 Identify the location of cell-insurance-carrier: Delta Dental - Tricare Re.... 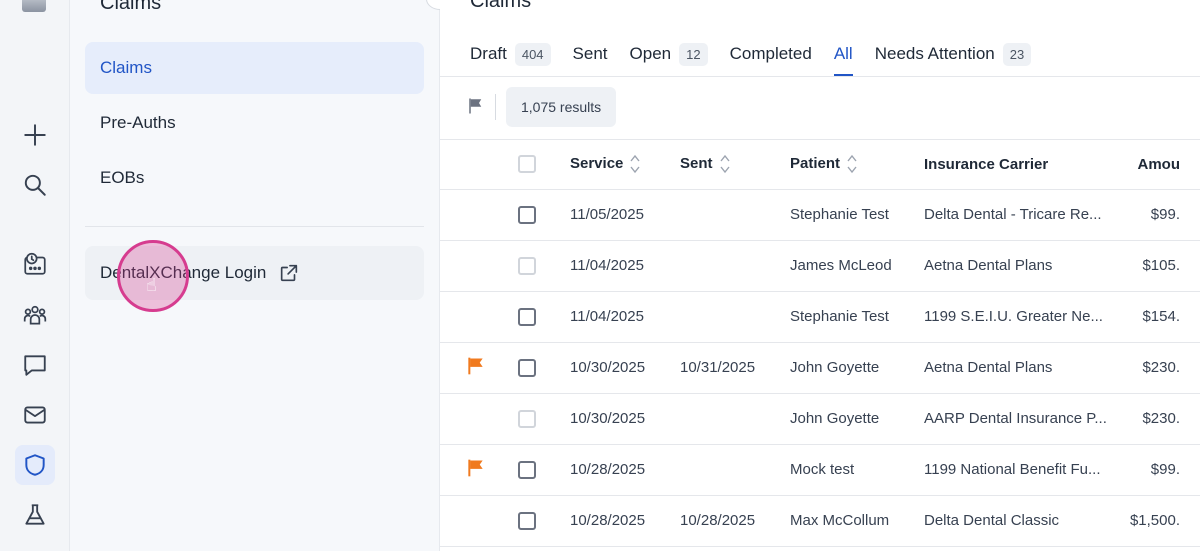
(1022, 215).